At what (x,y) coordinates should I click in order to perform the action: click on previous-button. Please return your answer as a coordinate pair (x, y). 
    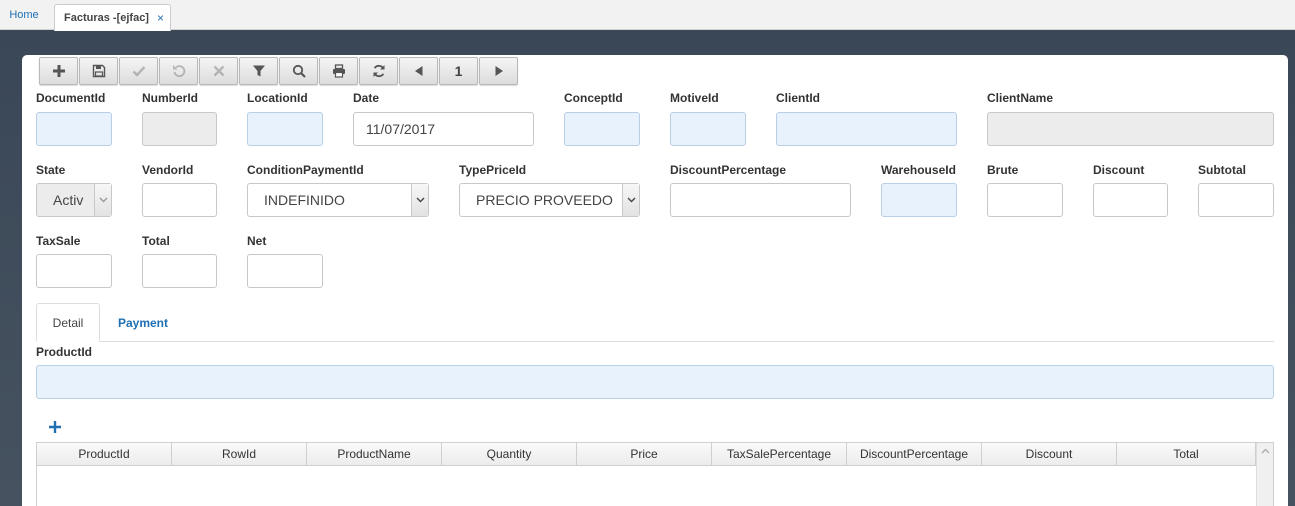
    Looking at the image, I should click on (418, 71).